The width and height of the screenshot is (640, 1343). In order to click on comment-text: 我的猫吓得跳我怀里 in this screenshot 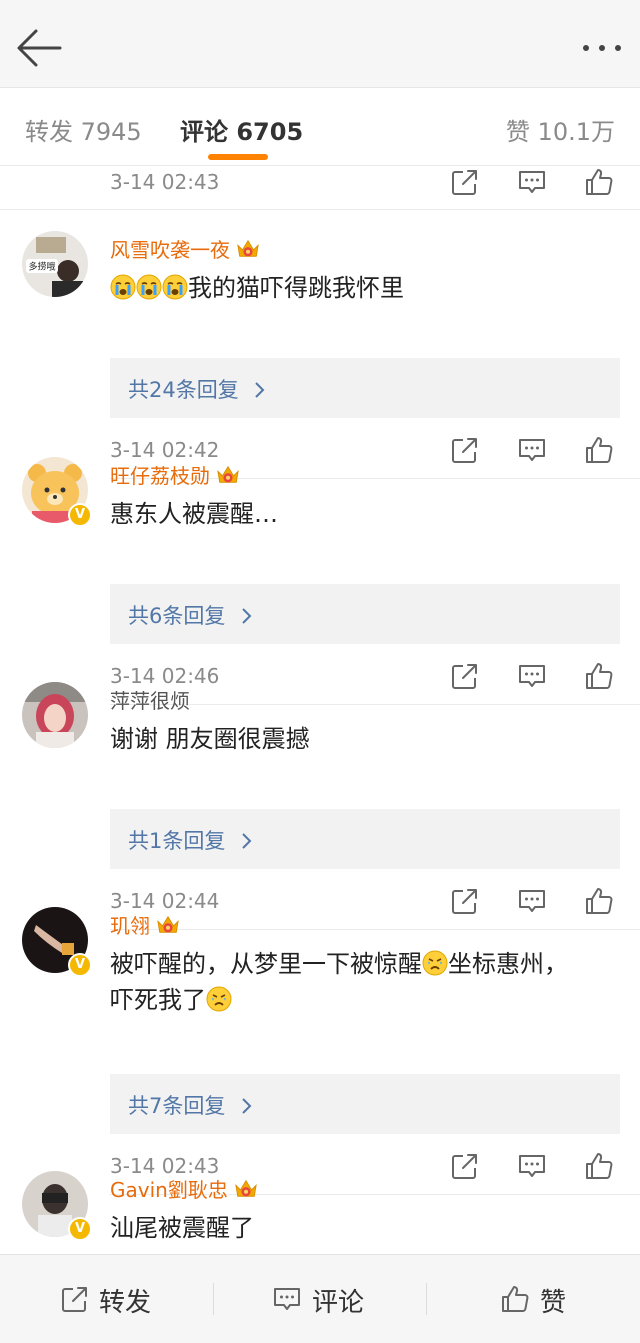, I will do `click(365, 288)`.